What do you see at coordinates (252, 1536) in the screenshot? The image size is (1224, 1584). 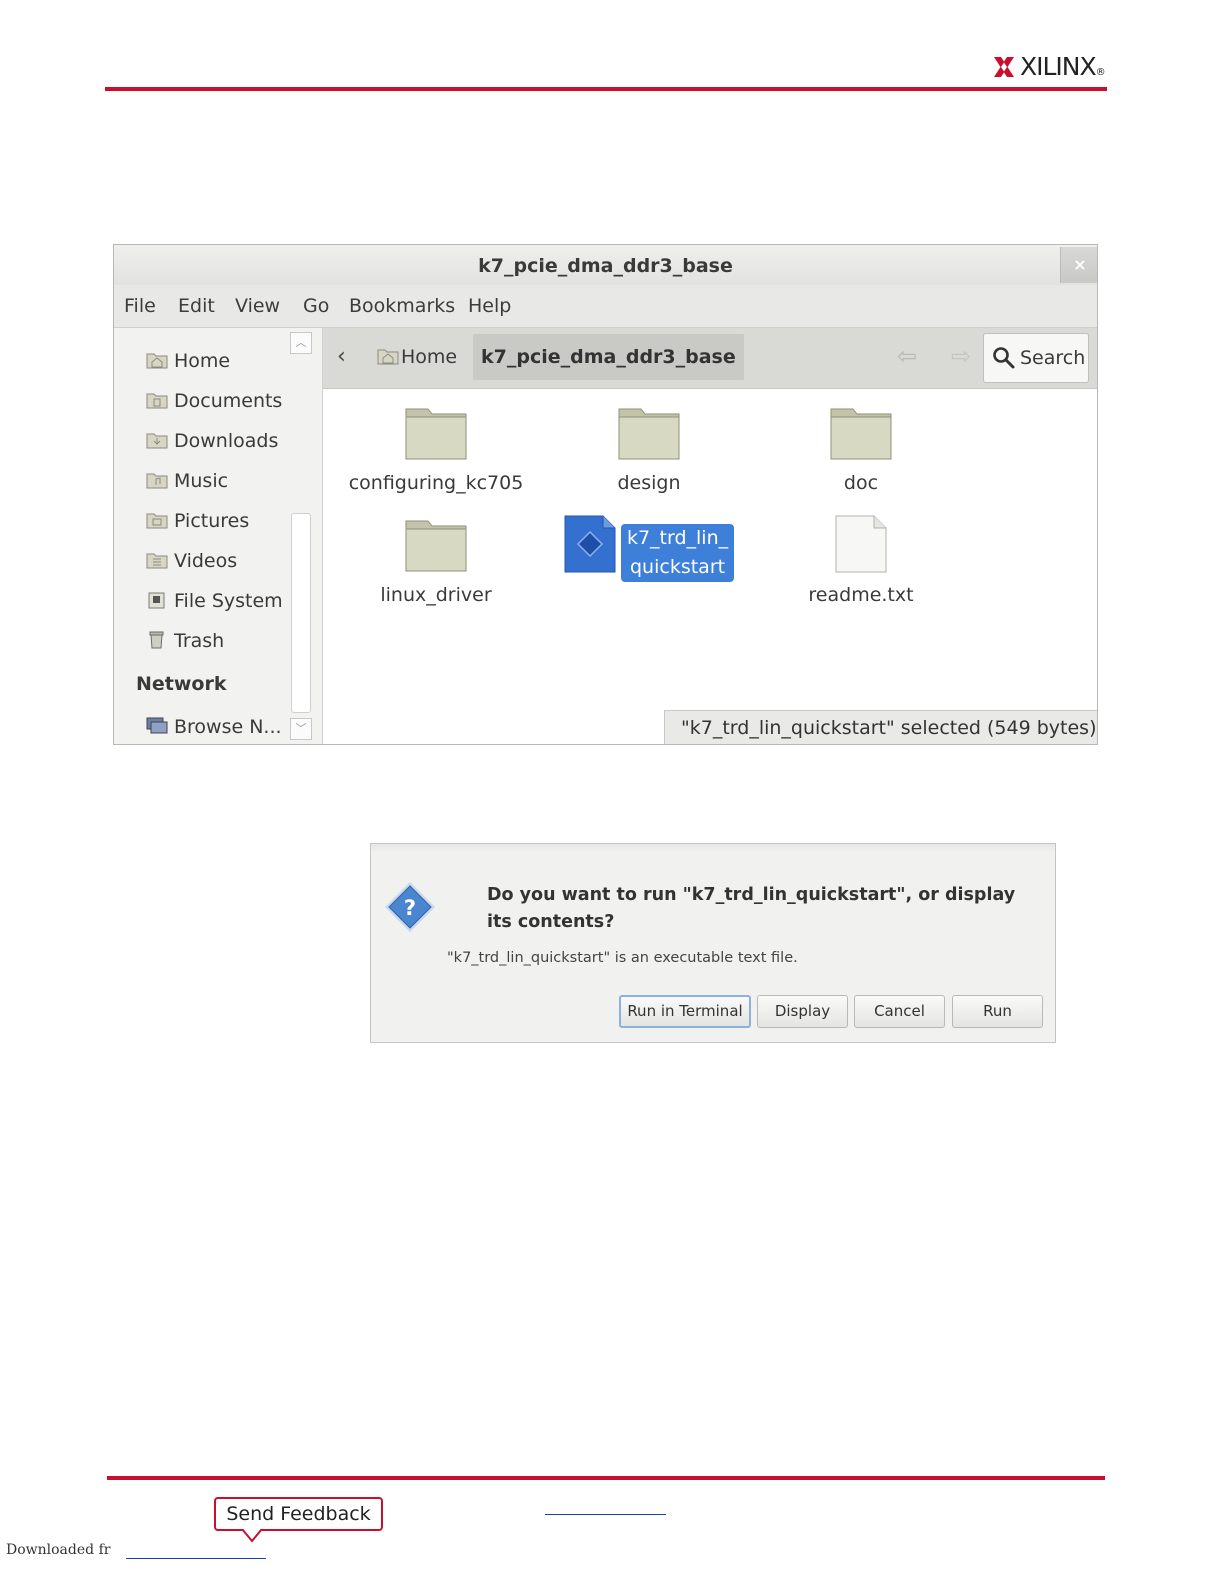 I see `feedback-bubble-tail-icon` at bounding box center [252, 1536].